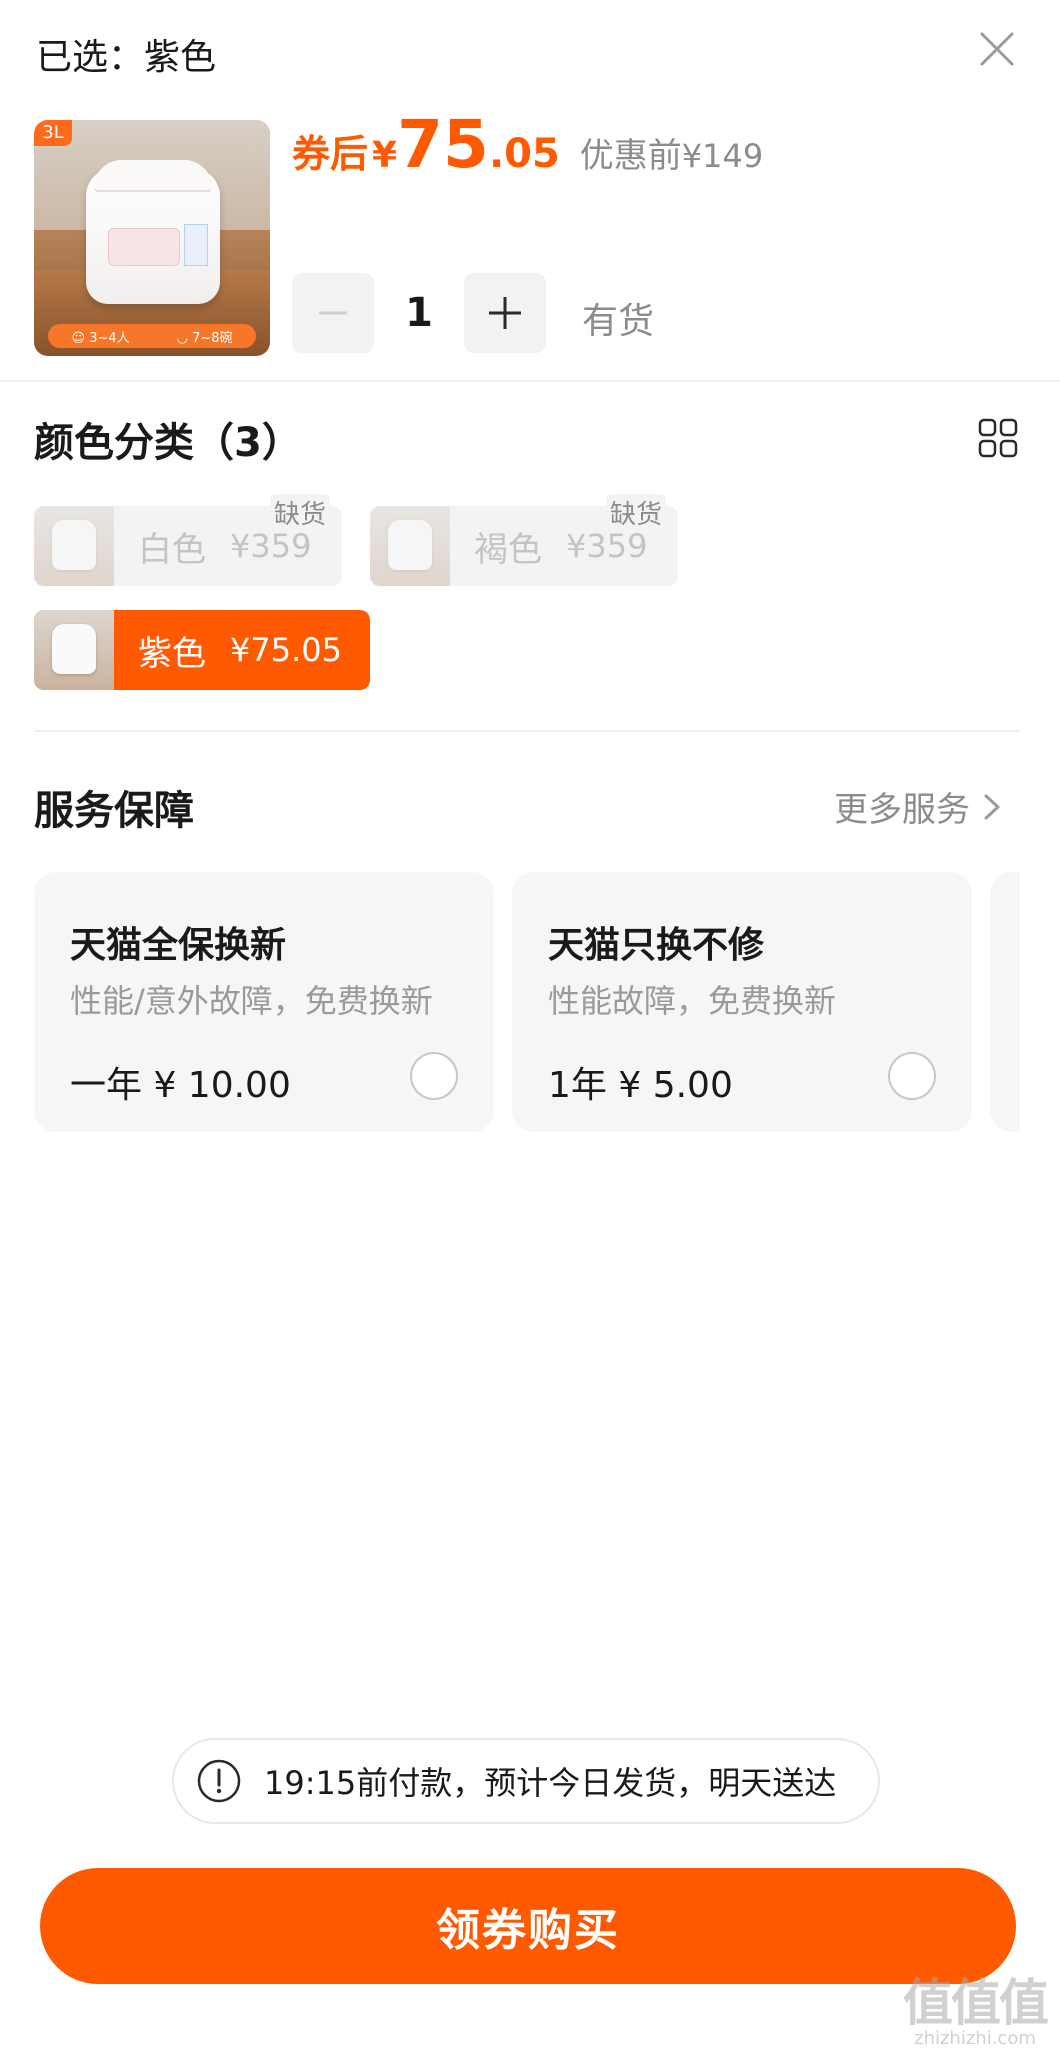 This screenshot has width=1060, height=2061. What do you see at coordinates (53, 133) in the screenshot?
I see `capacity-tag: 3L` at bounding box center [53, 133].